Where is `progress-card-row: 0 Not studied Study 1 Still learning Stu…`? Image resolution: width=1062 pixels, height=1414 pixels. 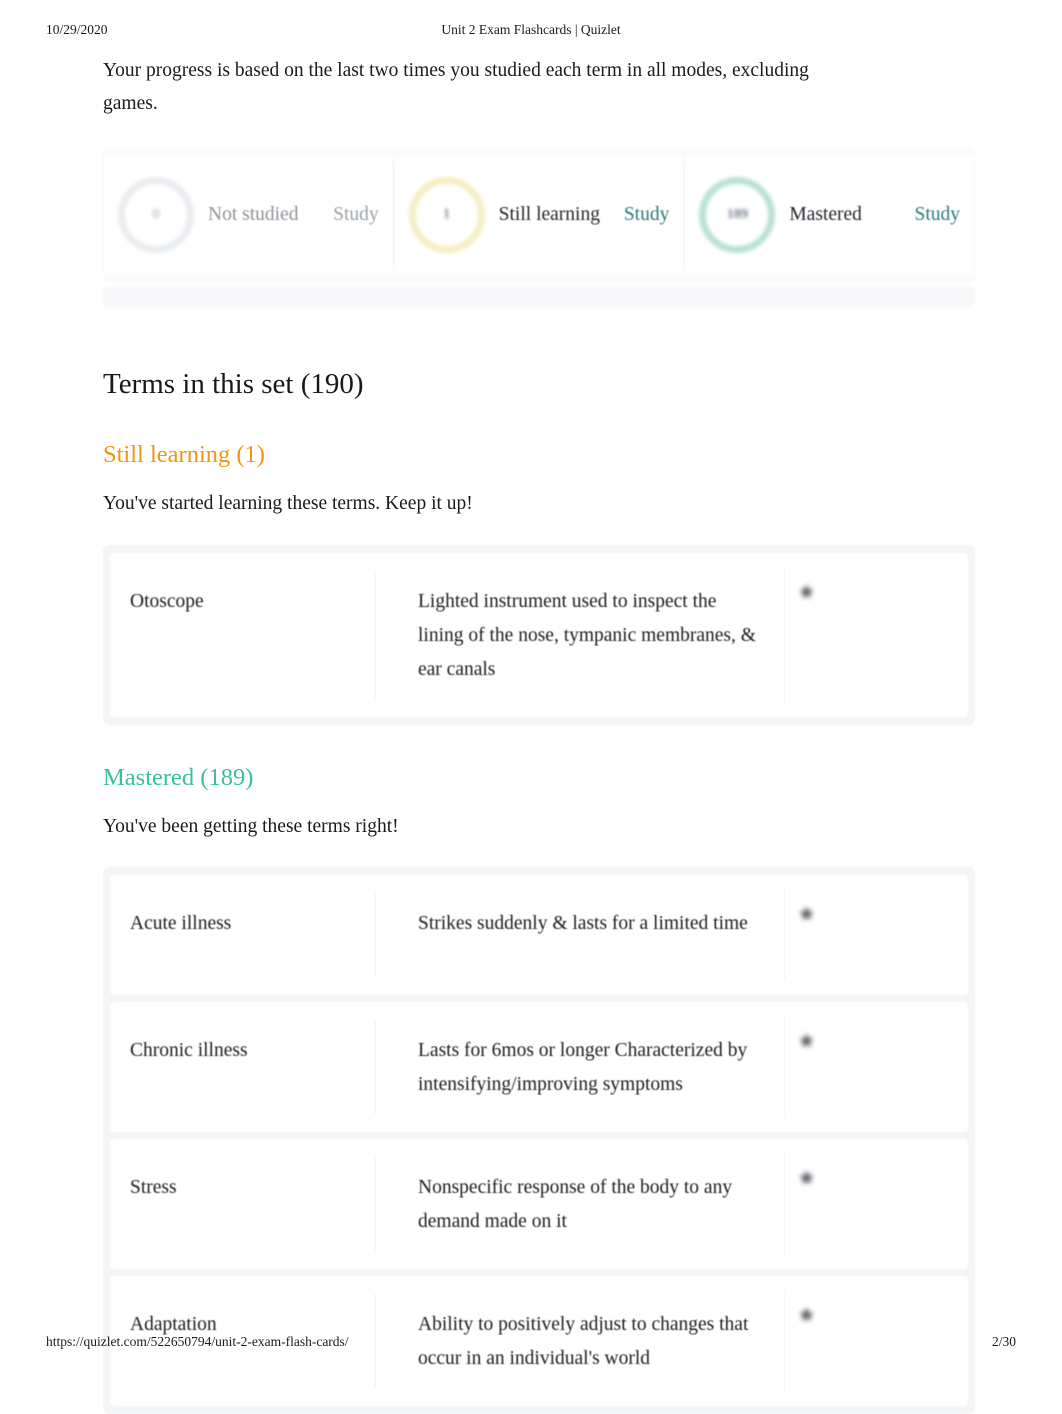
progress-card-row: 0 Not studied Study 1 Still learning Stu… is located at coordinates (539, 215).